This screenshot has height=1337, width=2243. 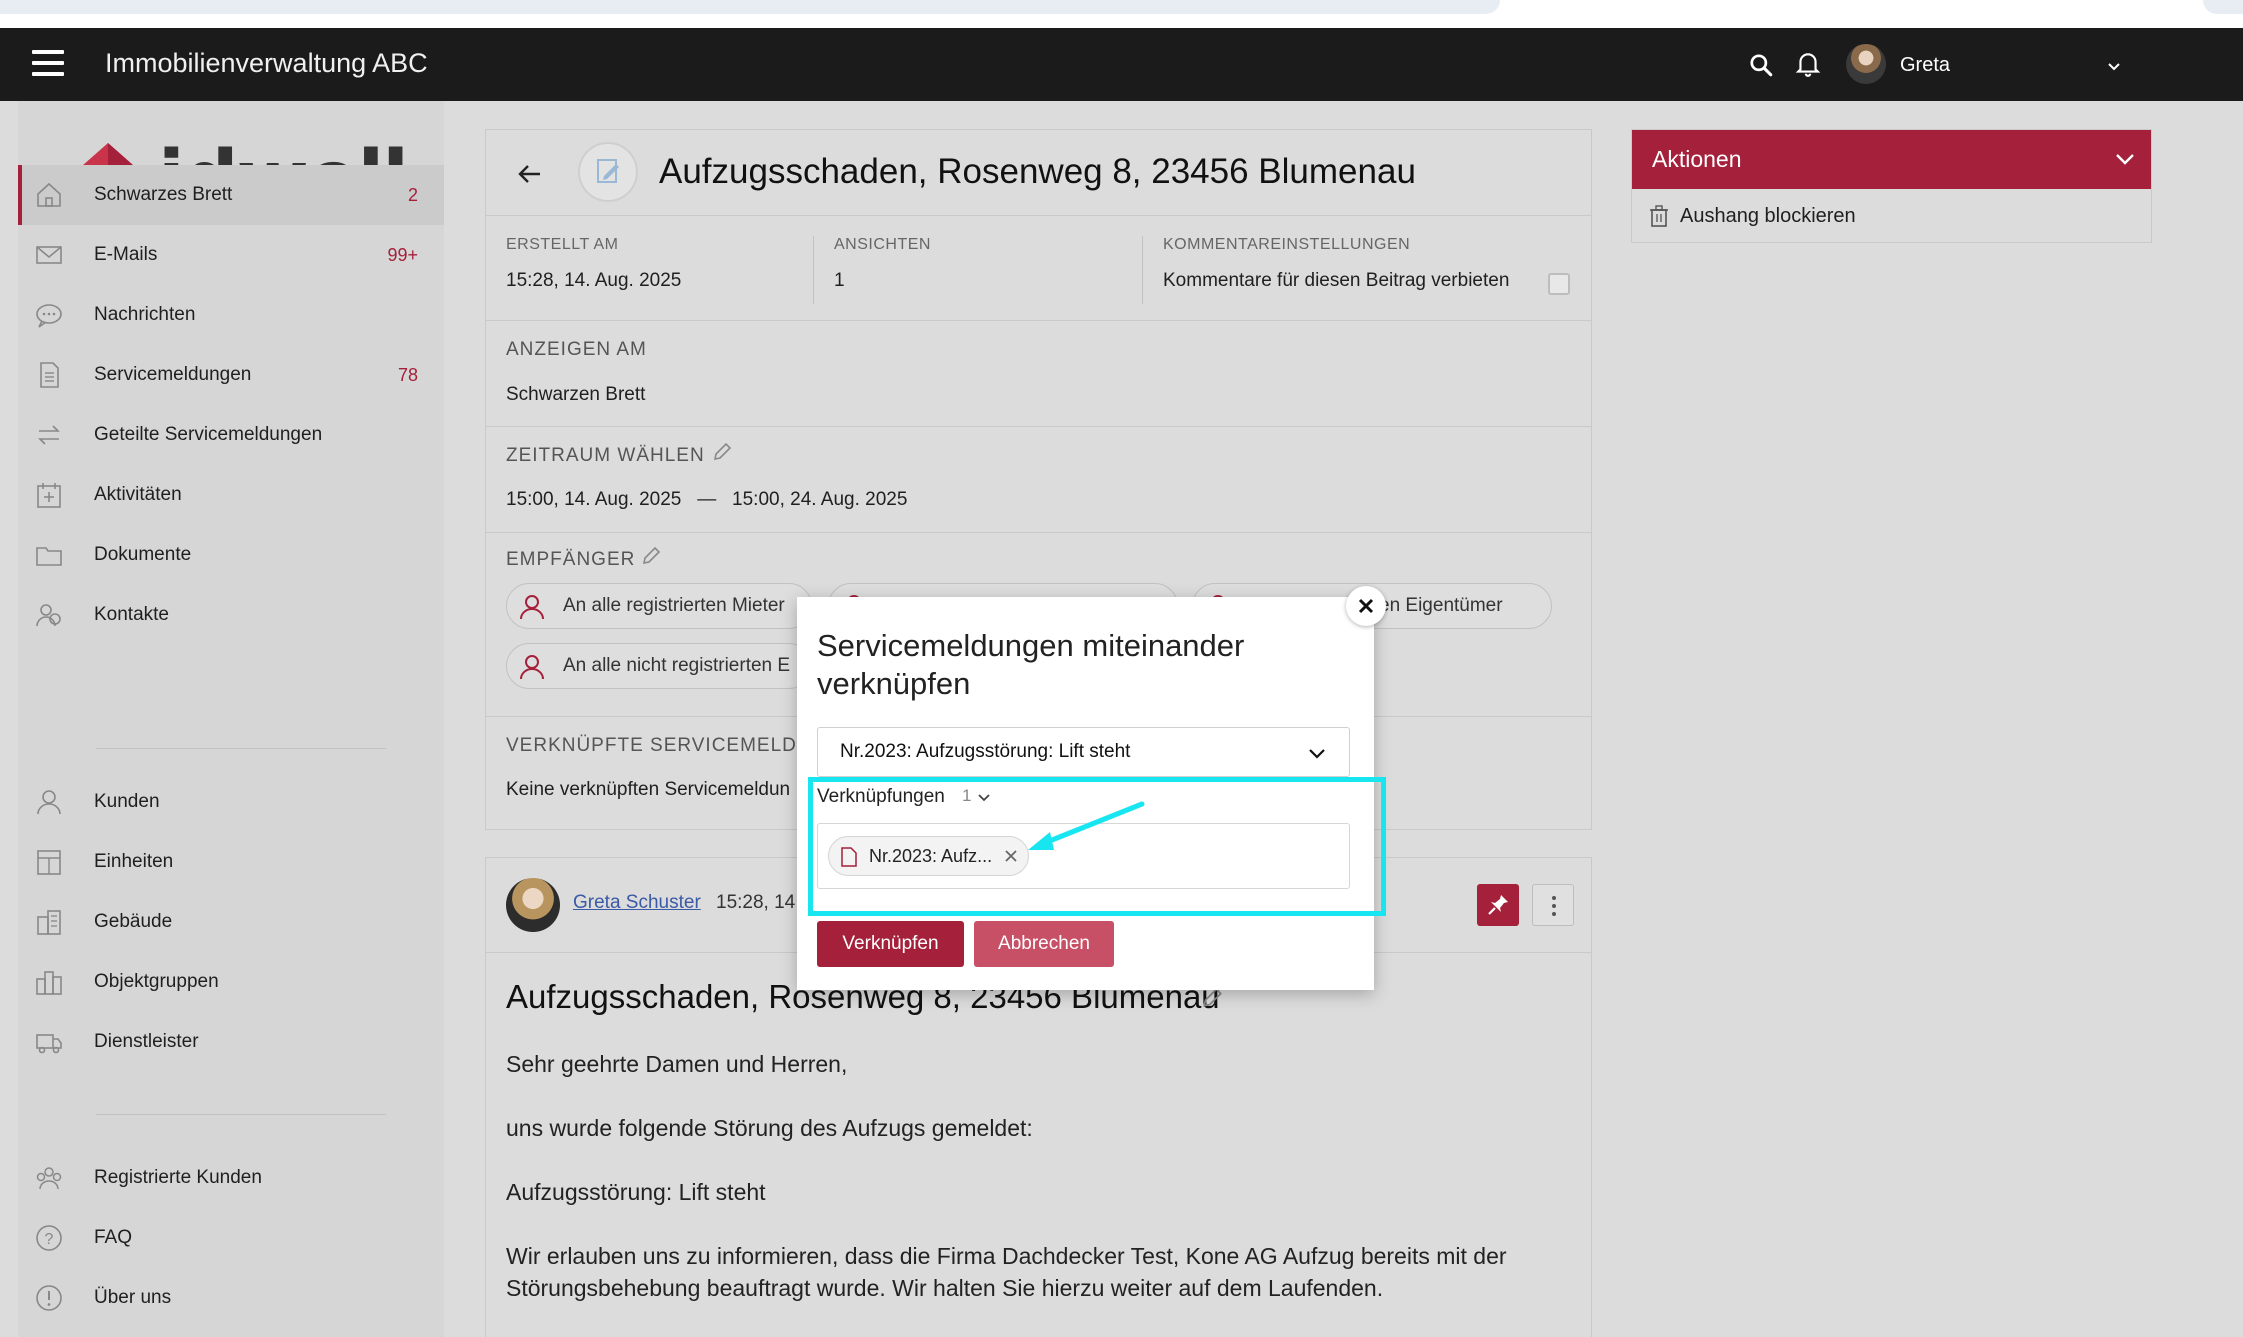 What do you see at coordinates (231, 802) in the screenshot?
I see `sidebar-item-kunden: Kunden` at bounding box center [231, 802].